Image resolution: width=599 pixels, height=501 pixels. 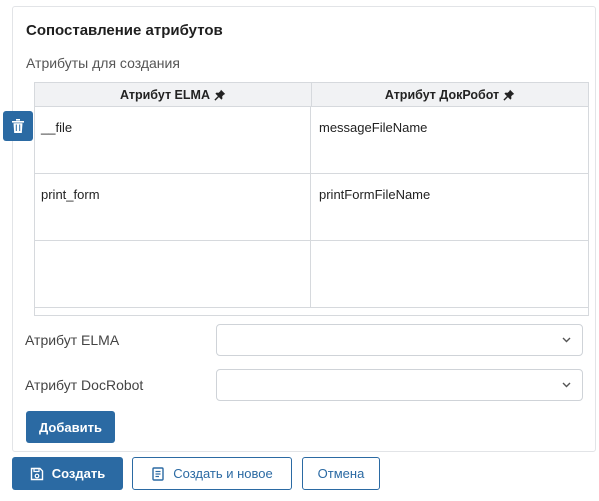 What do you see at coordinates (341, 473) in the screenshot?
I see `cancel-button: Отмена` at bounding box center [341, 473].